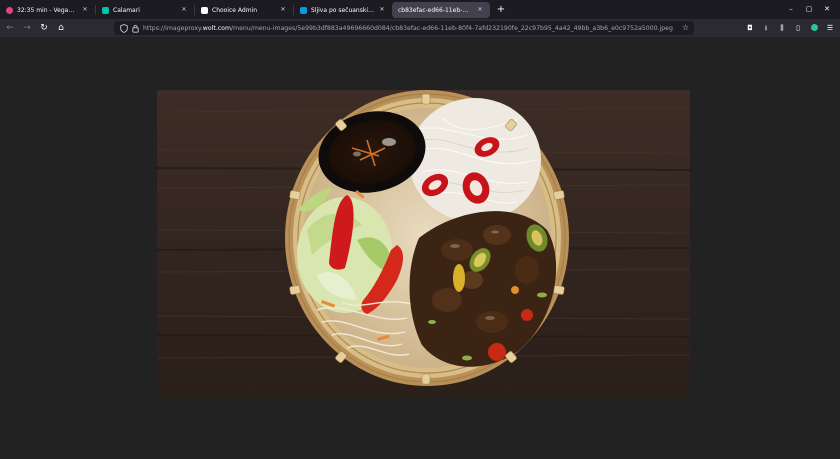 This screenshot has height=459, width=840. Describe the element at coordinates (216, 28) in the screenshot. I see `url-domain: wolt.com` at that location.